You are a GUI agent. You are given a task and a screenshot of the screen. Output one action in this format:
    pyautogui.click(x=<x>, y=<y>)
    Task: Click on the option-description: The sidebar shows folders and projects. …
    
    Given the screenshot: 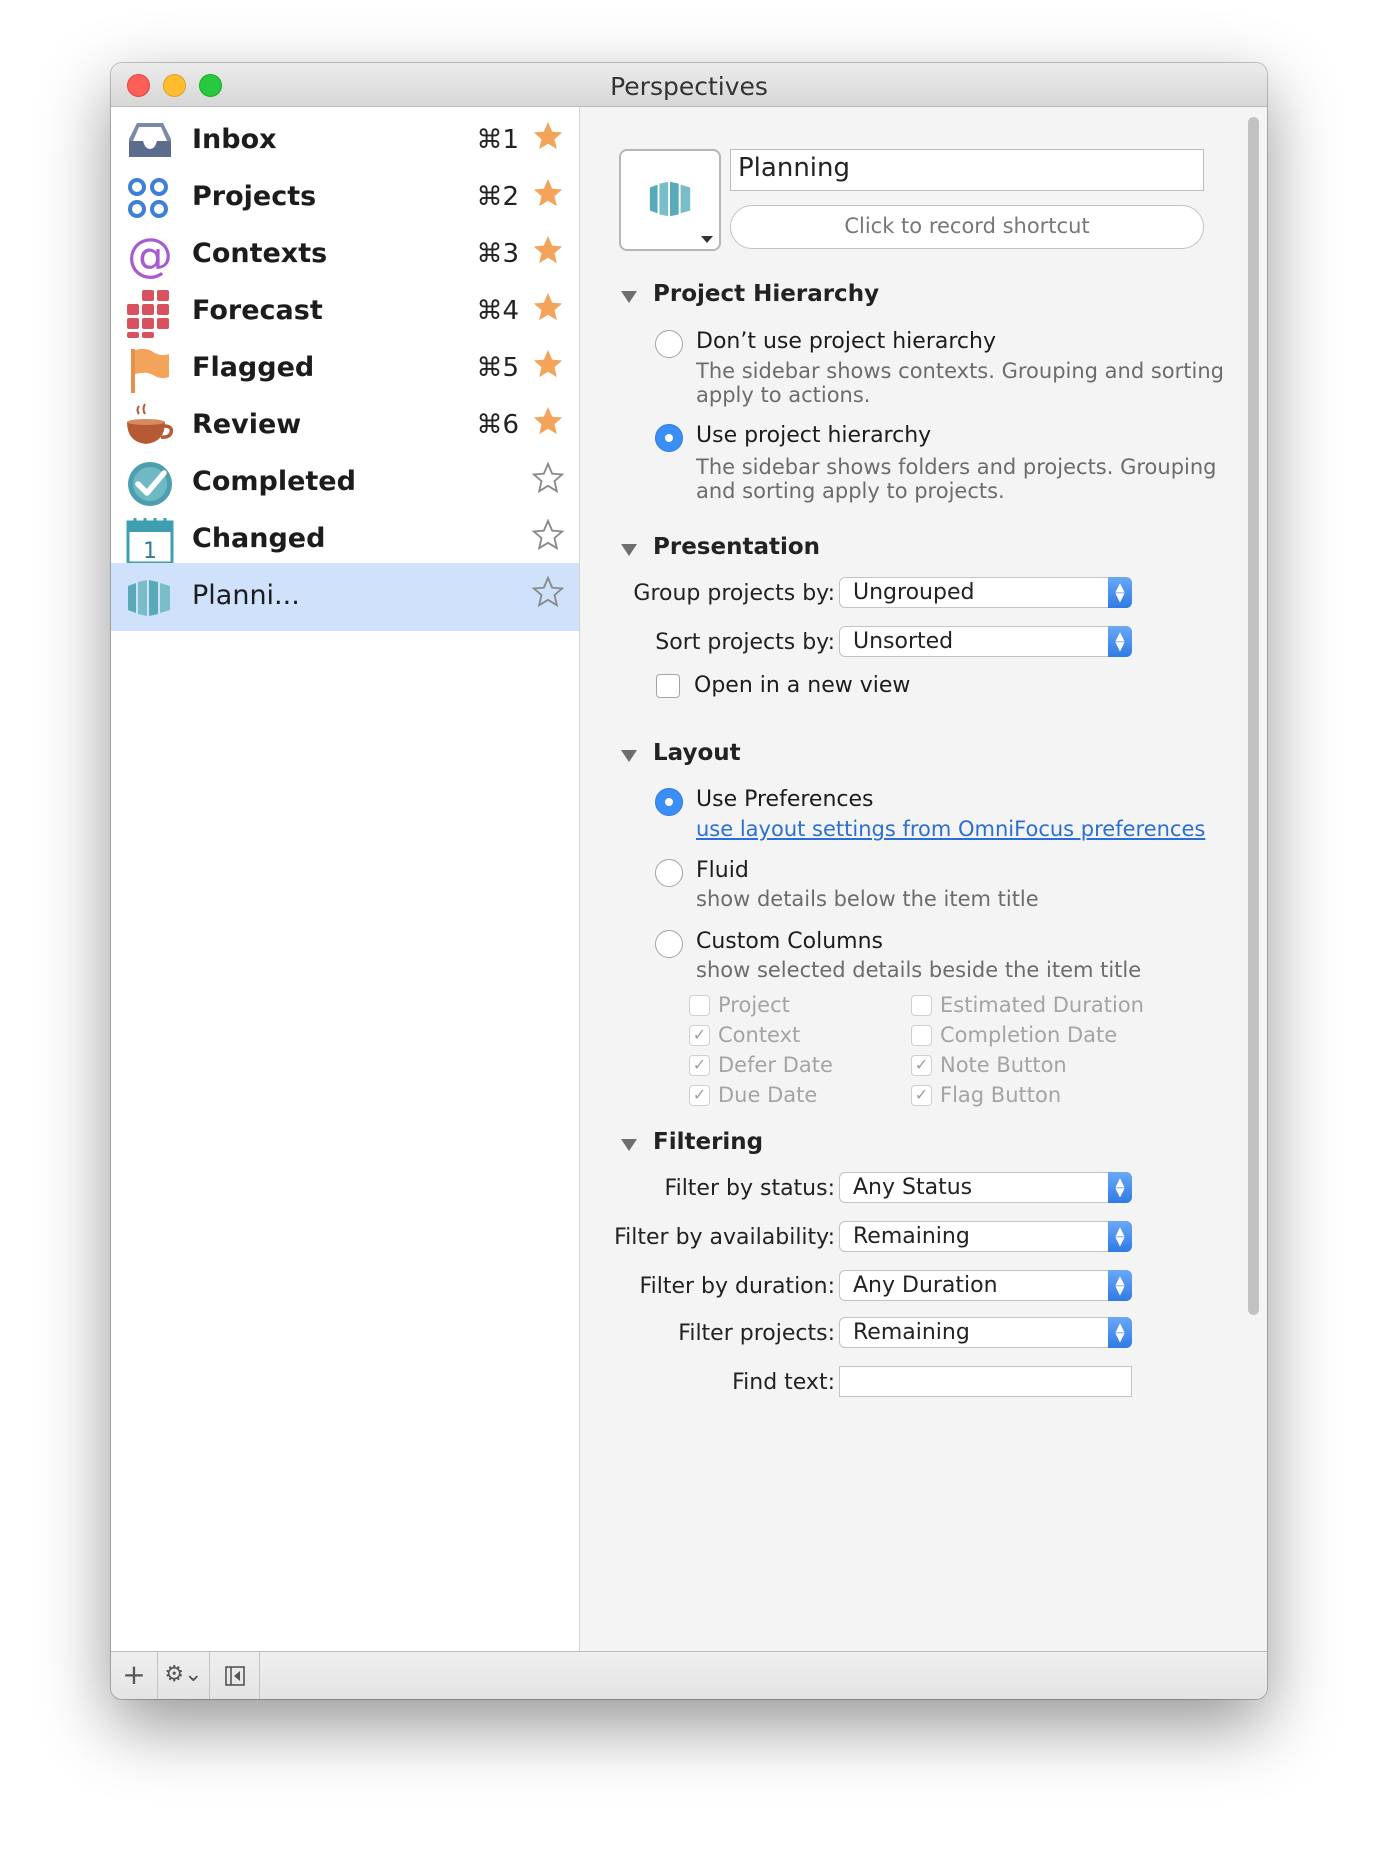 What is the action you would take?
    pyautogui.click(x=956, y=467)
    